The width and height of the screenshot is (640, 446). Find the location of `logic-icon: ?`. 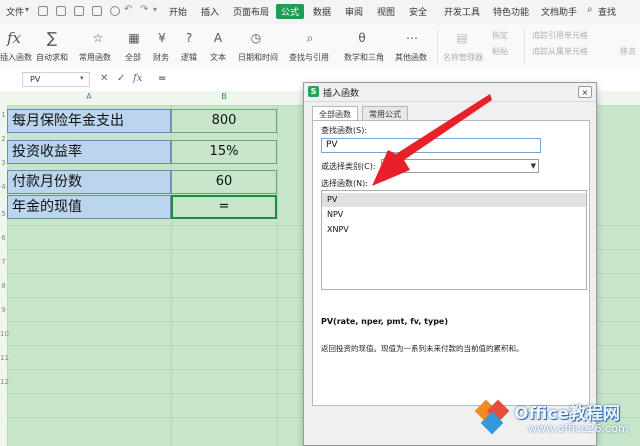

logic-icon: ? is located at coordinates (189, 38).